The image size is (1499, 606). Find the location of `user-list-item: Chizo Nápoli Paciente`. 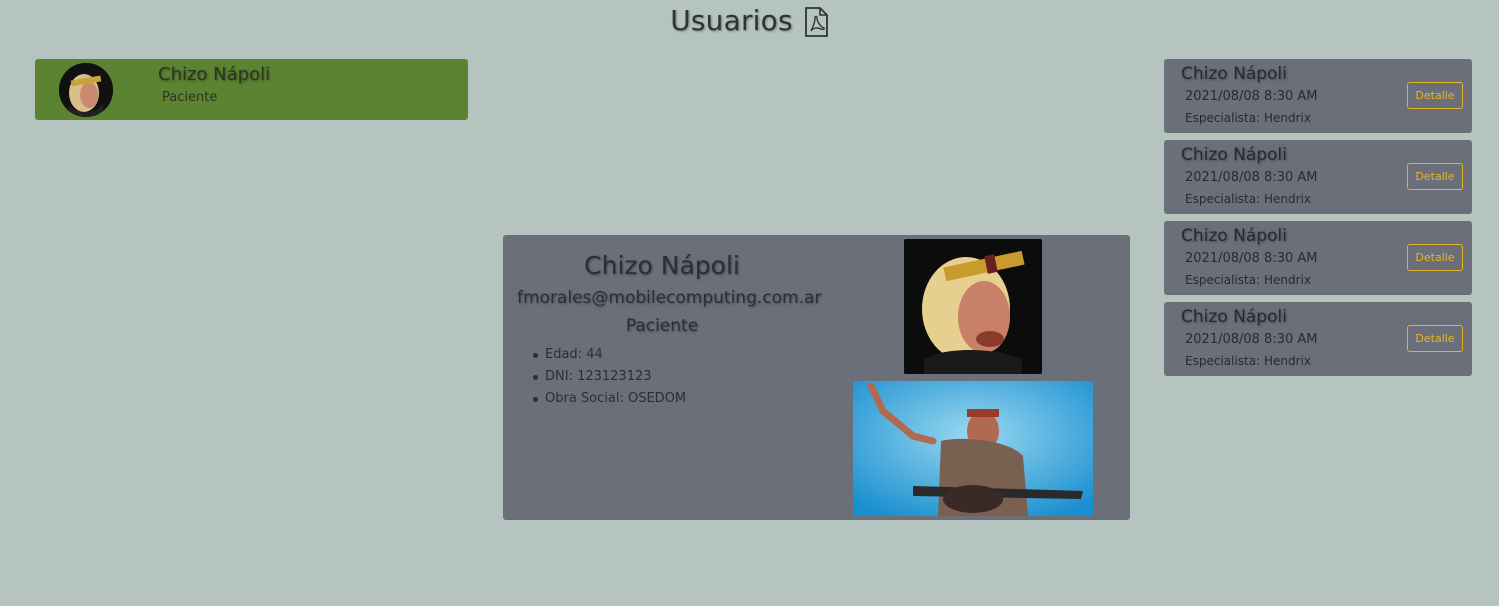

user-list-item: Chizo Nápoli Paciente is located at coordinates (251, 89).